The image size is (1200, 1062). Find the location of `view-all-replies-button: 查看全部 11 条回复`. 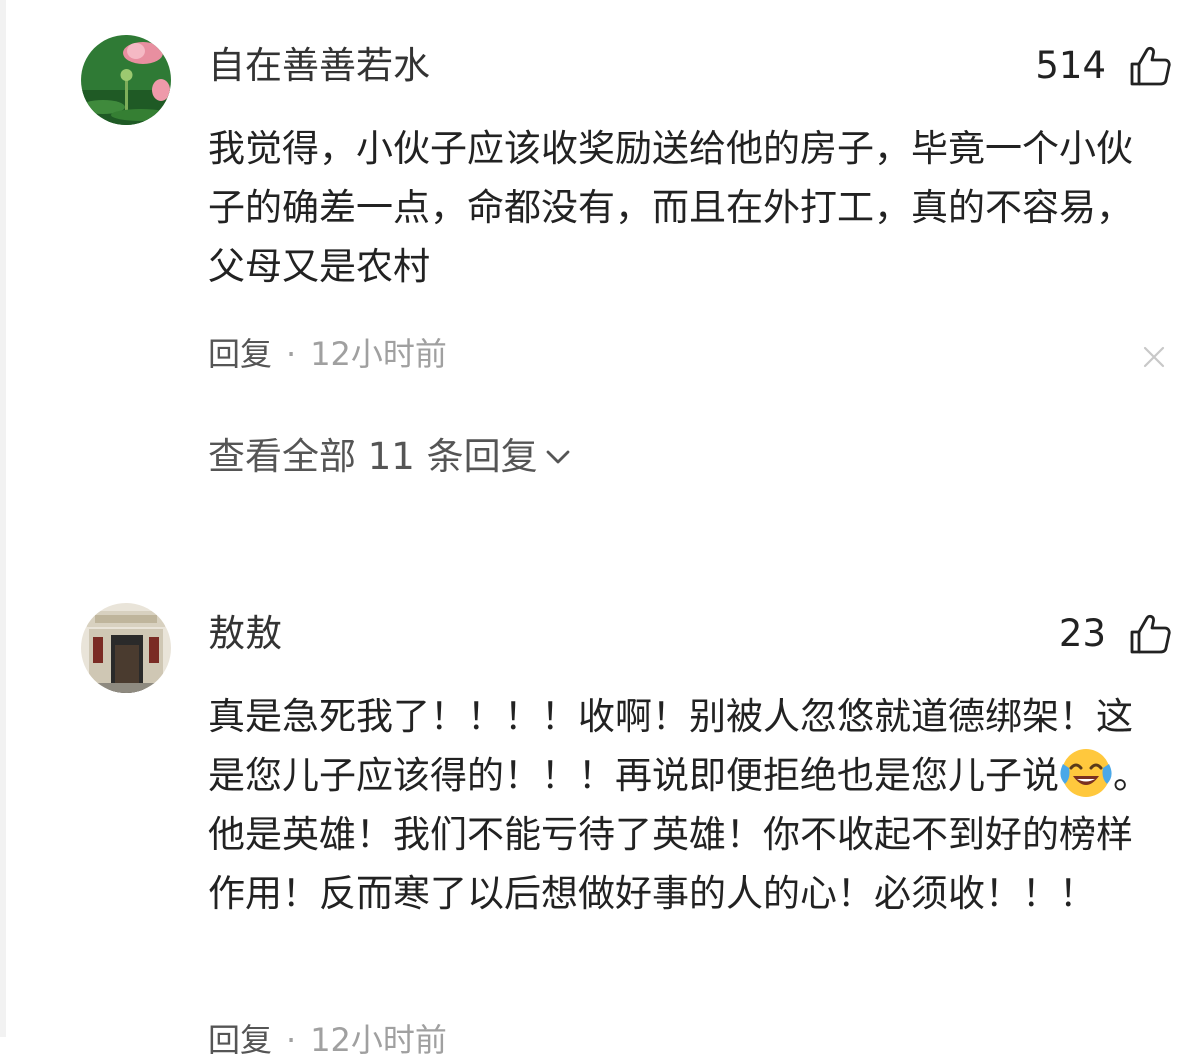

view-all-replies-button: 查看全部 11 条回复 is located at coordinates (390, 457).